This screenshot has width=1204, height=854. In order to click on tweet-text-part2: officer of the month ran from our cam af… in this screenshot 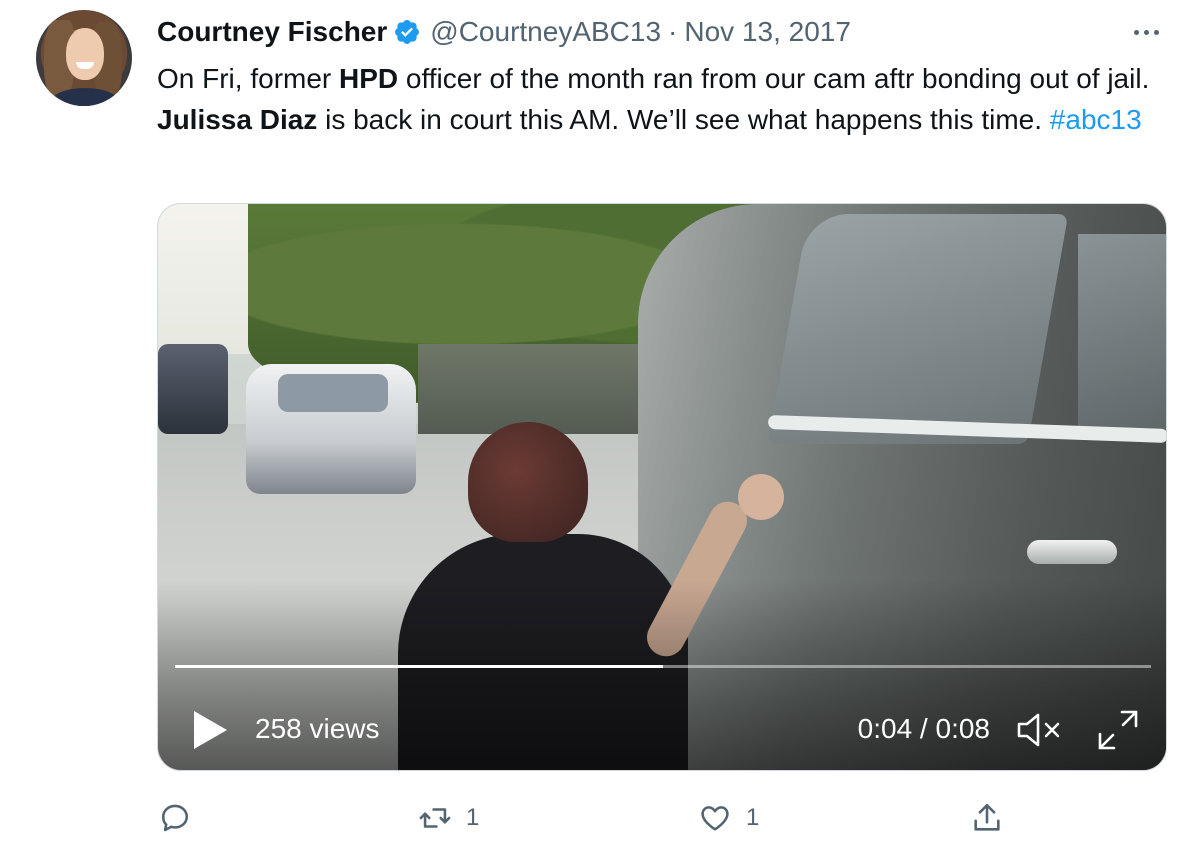, I will do `click(774, 78)`.